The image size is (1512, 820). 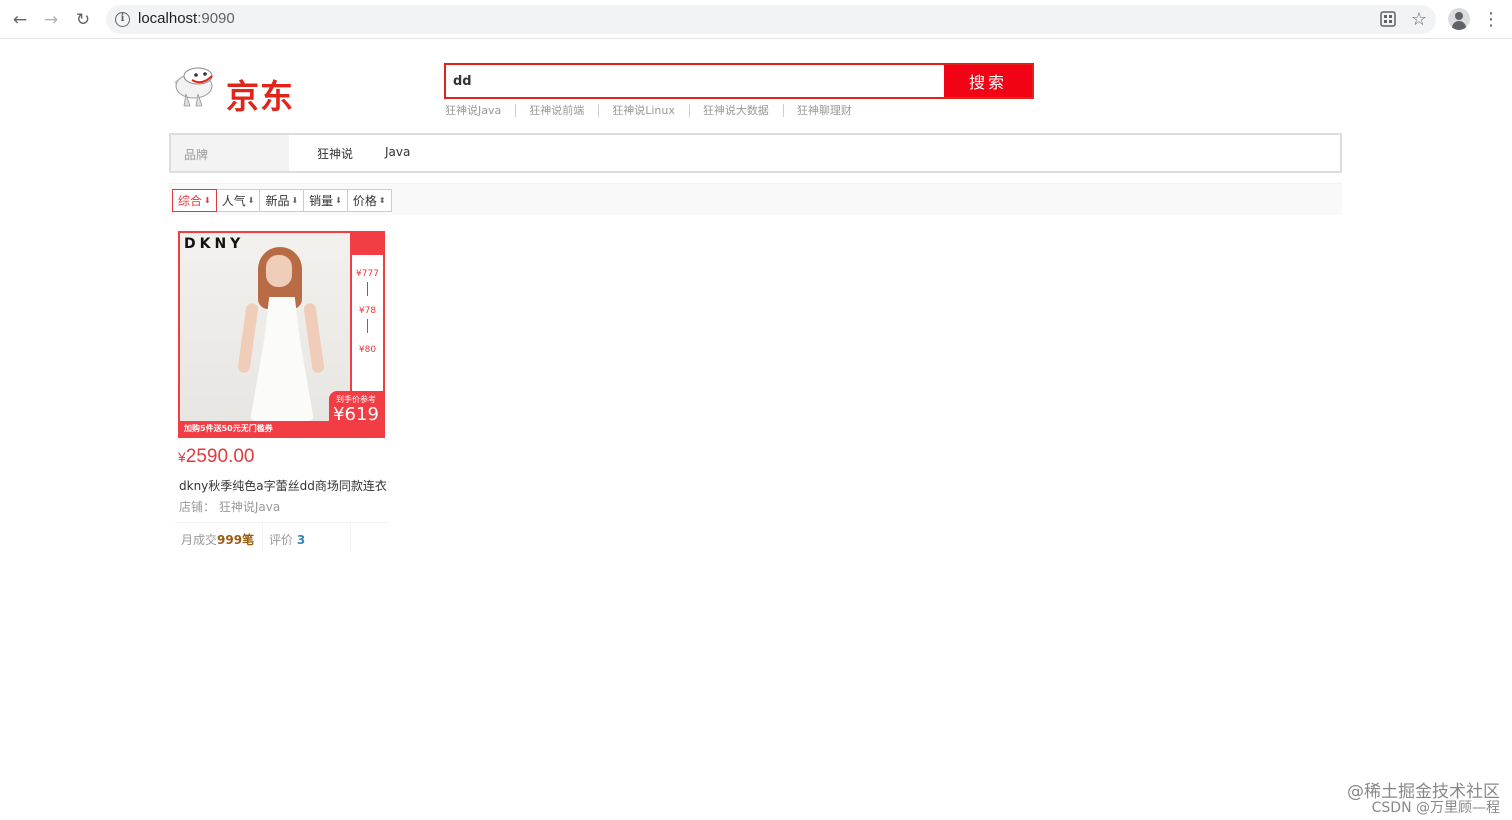 I want to click on sort-options: 综合 ⬇ 人气 ⬇ 新品 ⬇ 销量 ⬇ 价格 ⬍, so click(x=282, y=200).